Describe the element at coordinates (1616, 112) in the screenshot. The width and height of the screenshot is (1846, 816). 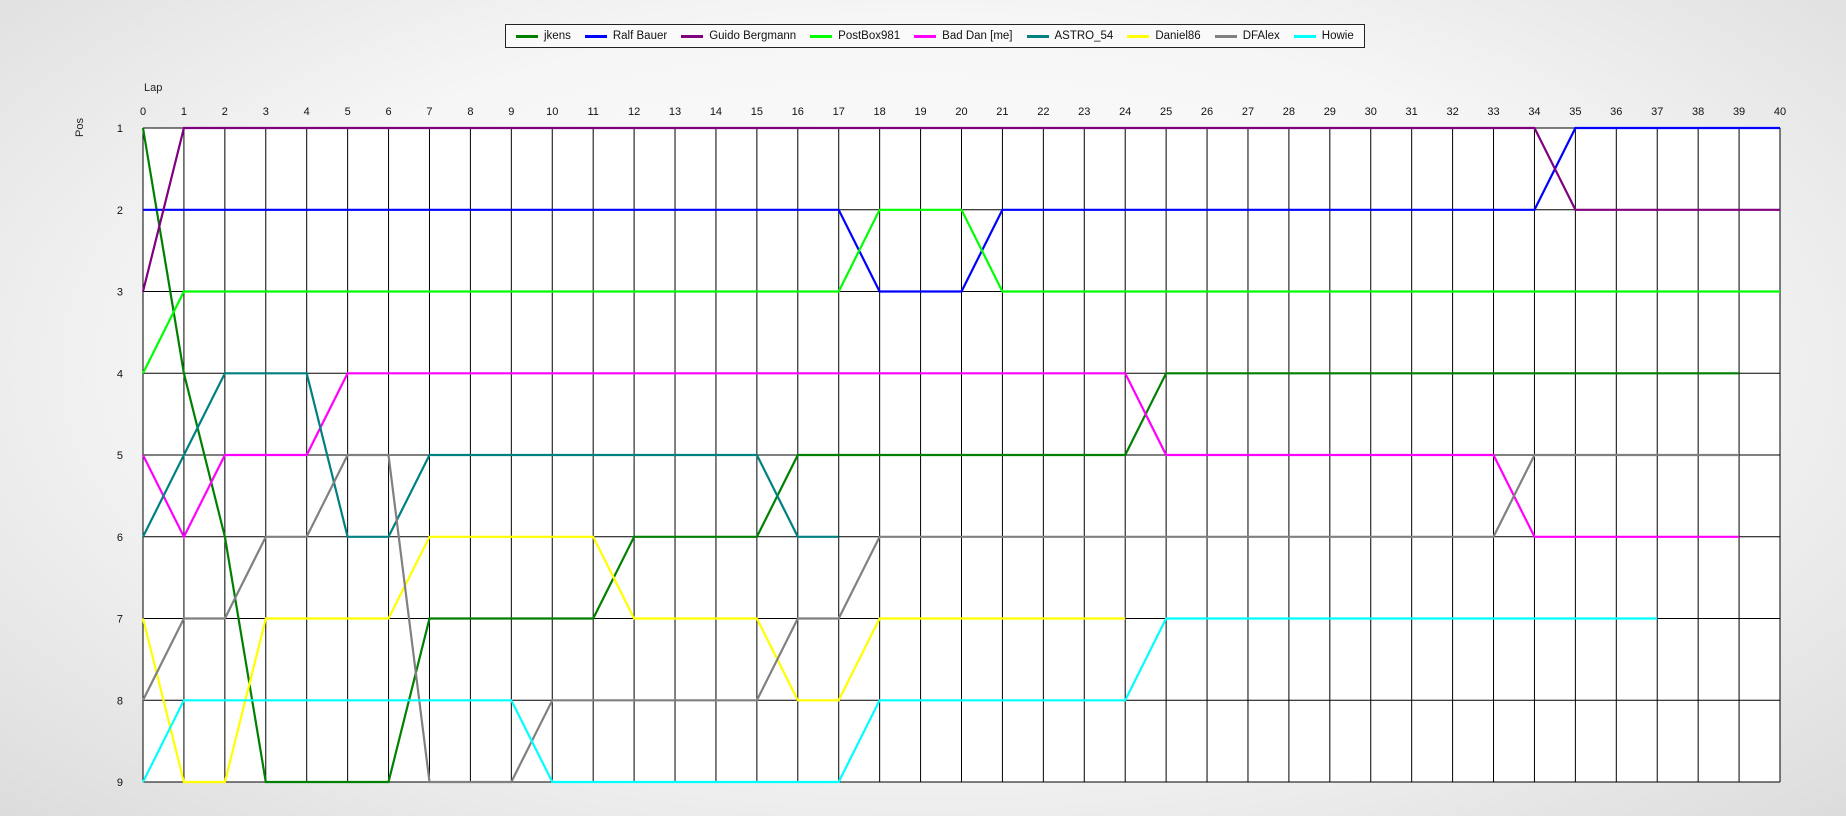
I see `x-tick-label: 36` at that location.